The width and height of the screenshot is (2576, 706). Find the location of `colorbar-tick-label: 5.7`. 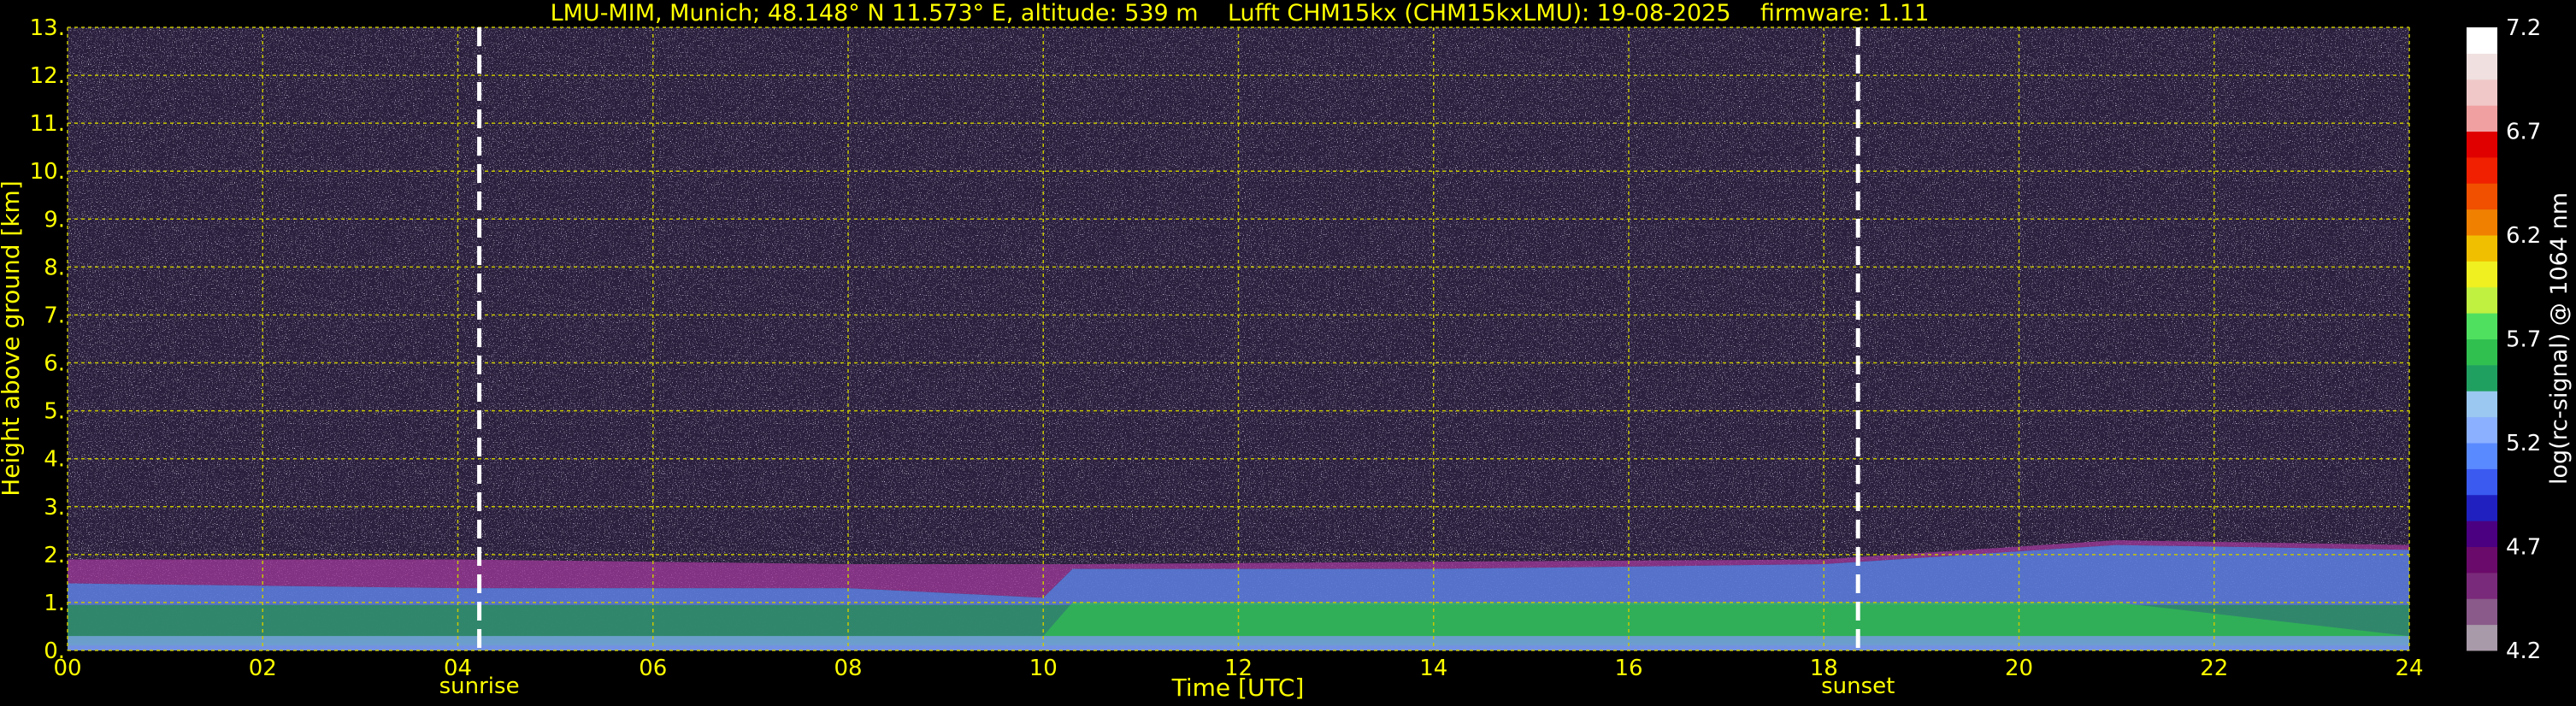

colorbar-tick-label: 5.7 is located at coordinates (2523, 340).